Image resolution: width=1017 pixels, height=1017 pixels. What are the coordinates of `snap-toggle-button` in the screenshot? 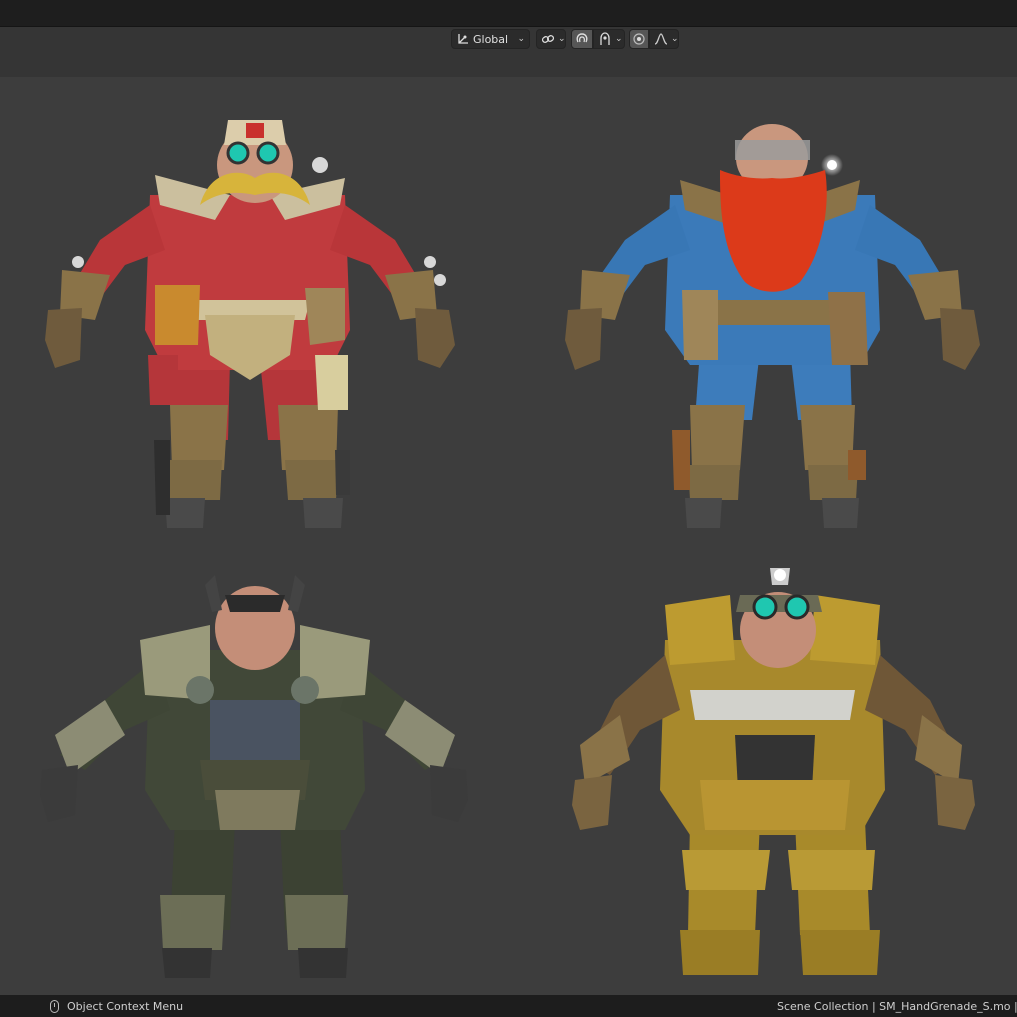 It's located at (582, 39).